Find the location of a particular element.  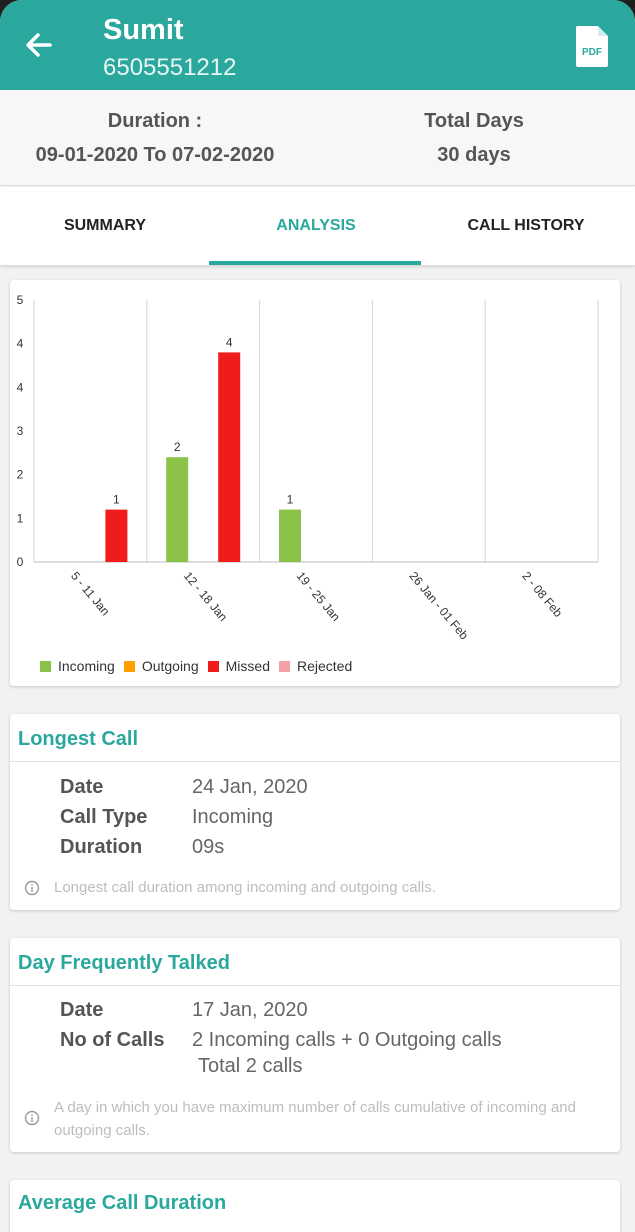

average-call-title: Average Call Duration is located at coordinates (122, 1203).